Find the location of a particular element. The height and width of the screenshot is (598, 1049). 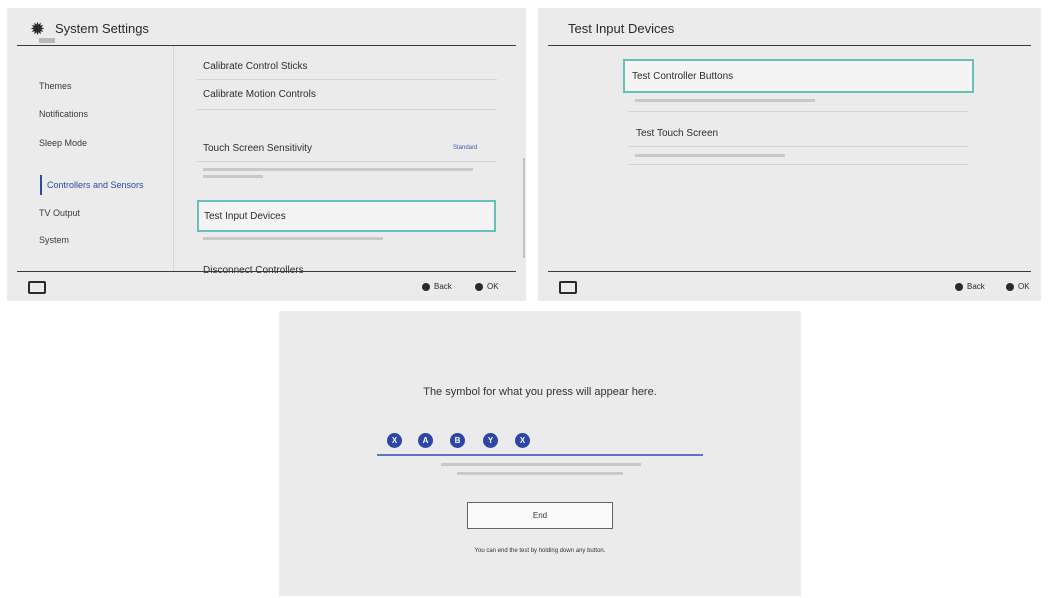

test-input-devices-label: Test Input Devices is located at coordinates (245, 216).